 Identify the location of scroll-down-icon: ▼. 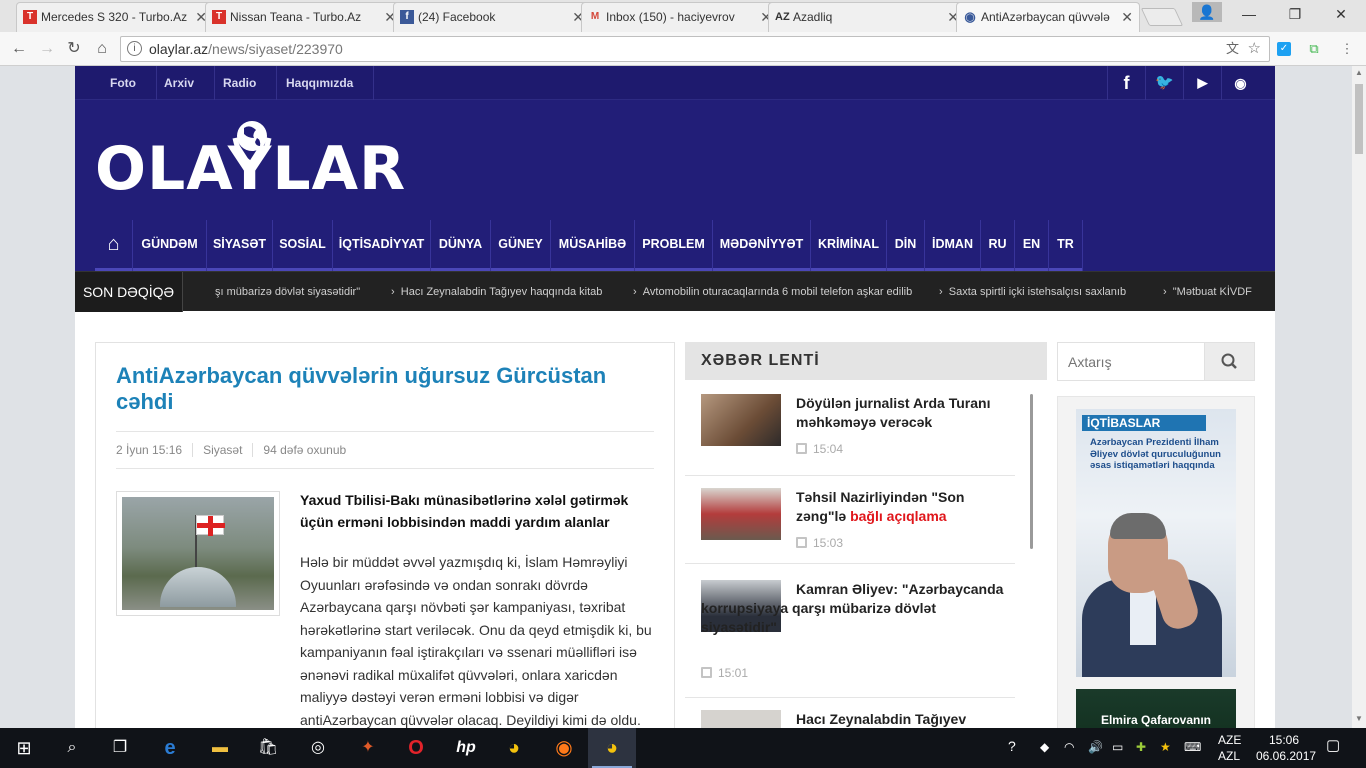
(1359, 718).